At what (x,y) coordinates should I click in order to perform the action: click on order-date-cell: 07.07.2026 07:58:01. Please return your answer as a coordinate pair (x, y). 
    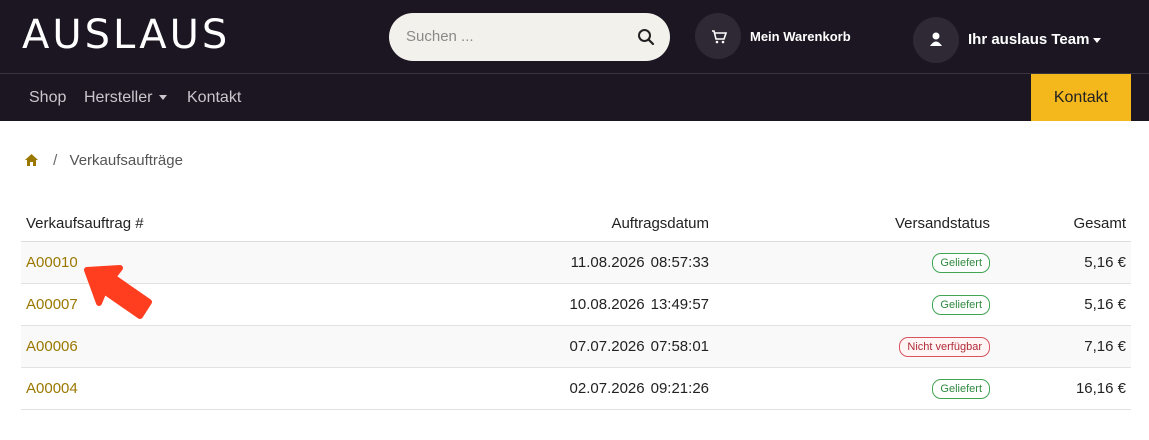
    Looking at the image, I should click on (529, 346).